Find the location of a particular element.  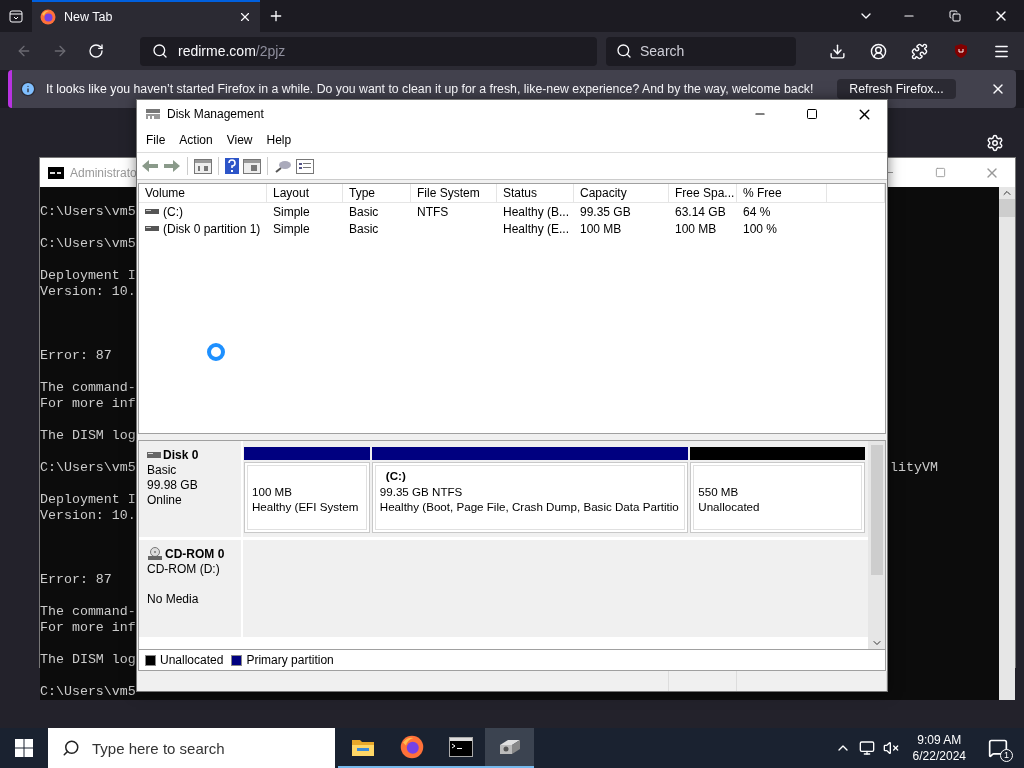

properties-icon is located at coordinates (305, 166).